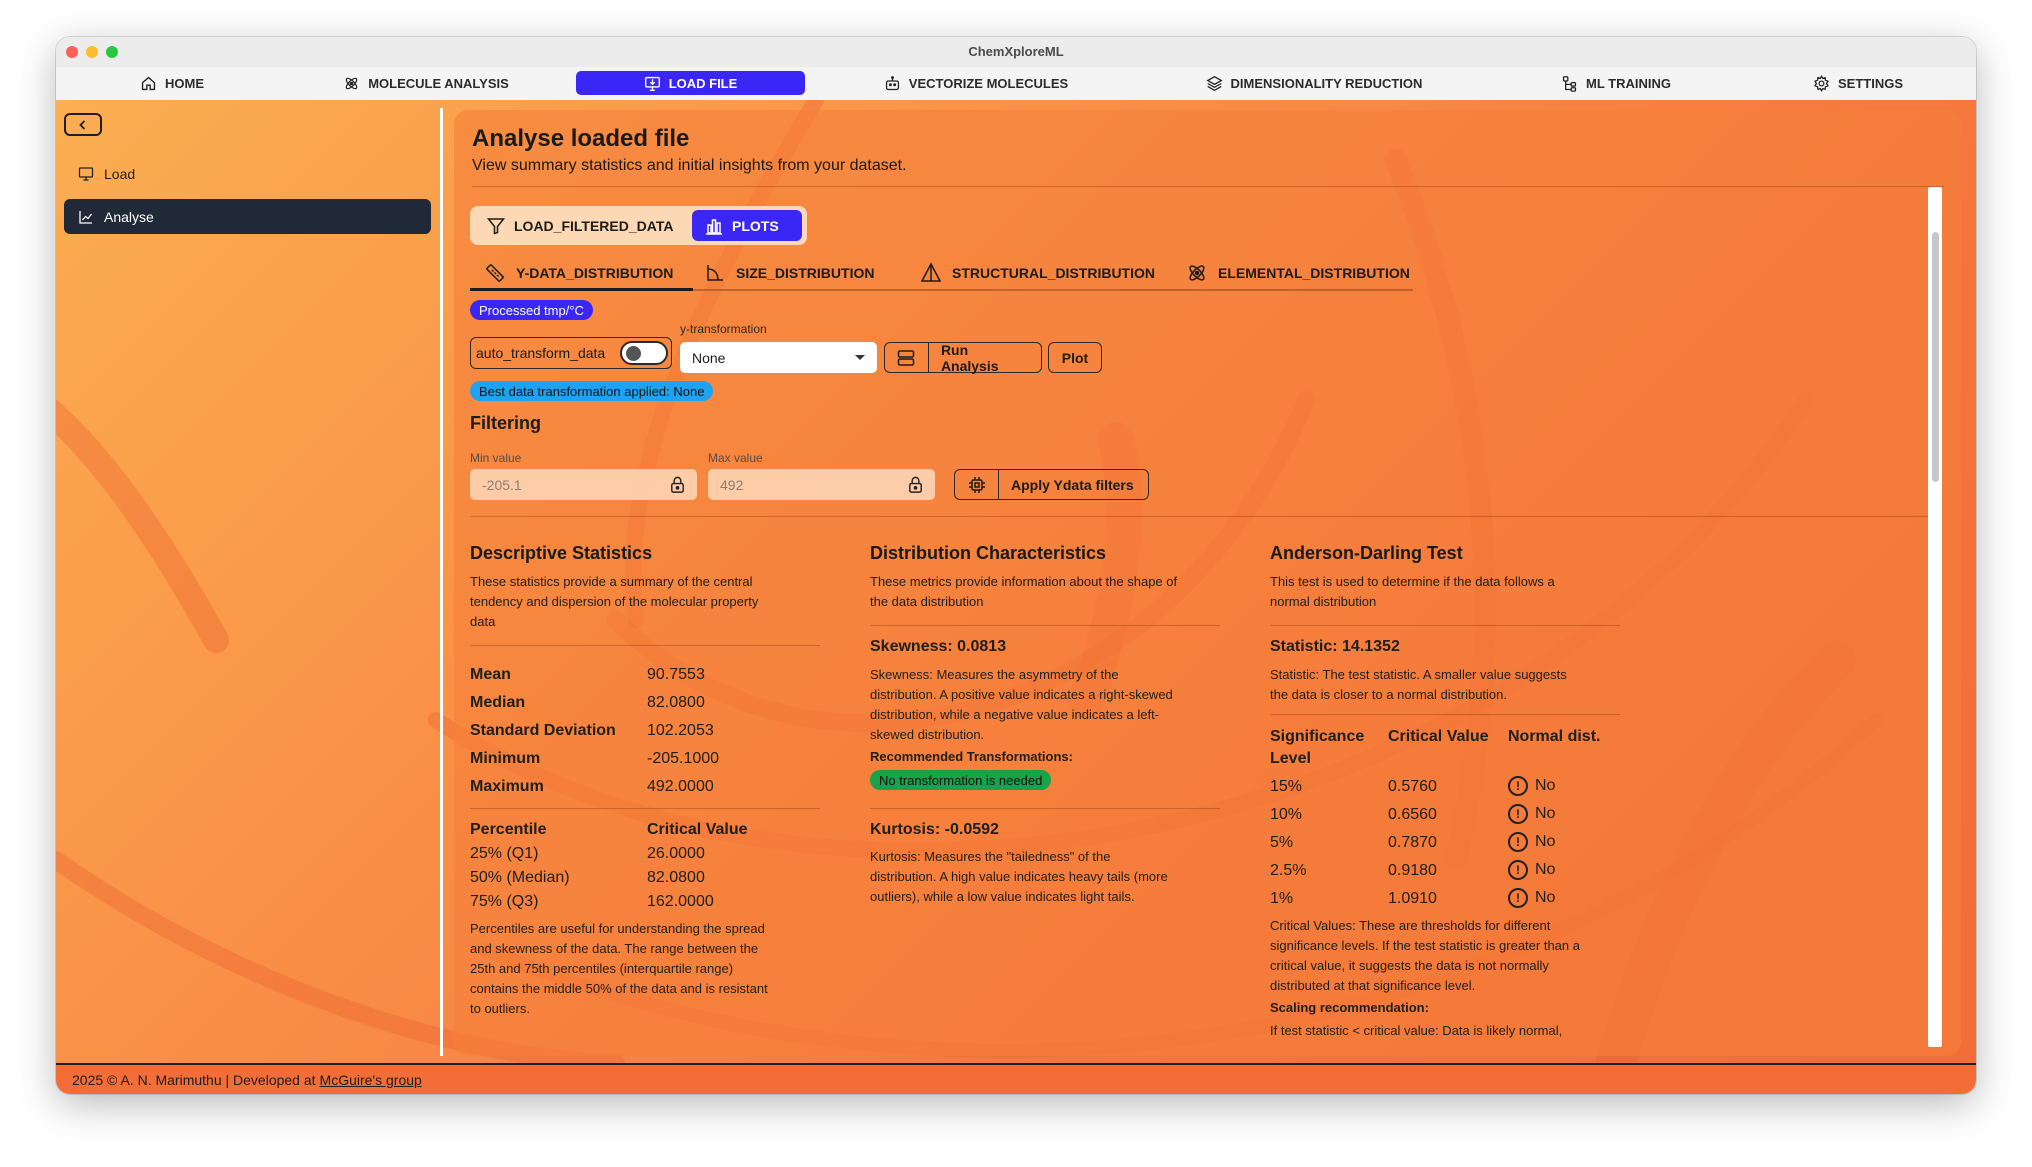 The height and width of the screenshot is (1167, 2032). I want to click on critical-values-desc: distributed at that significance level., so click(1373, 985).